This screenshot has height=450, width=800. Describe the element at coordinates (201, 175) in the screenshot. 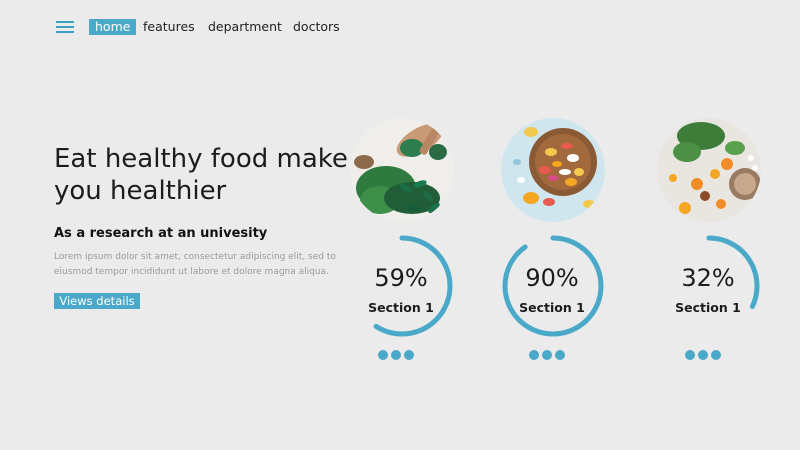

I see `hero-headline: Eat healthy food make you healthier` at that location.